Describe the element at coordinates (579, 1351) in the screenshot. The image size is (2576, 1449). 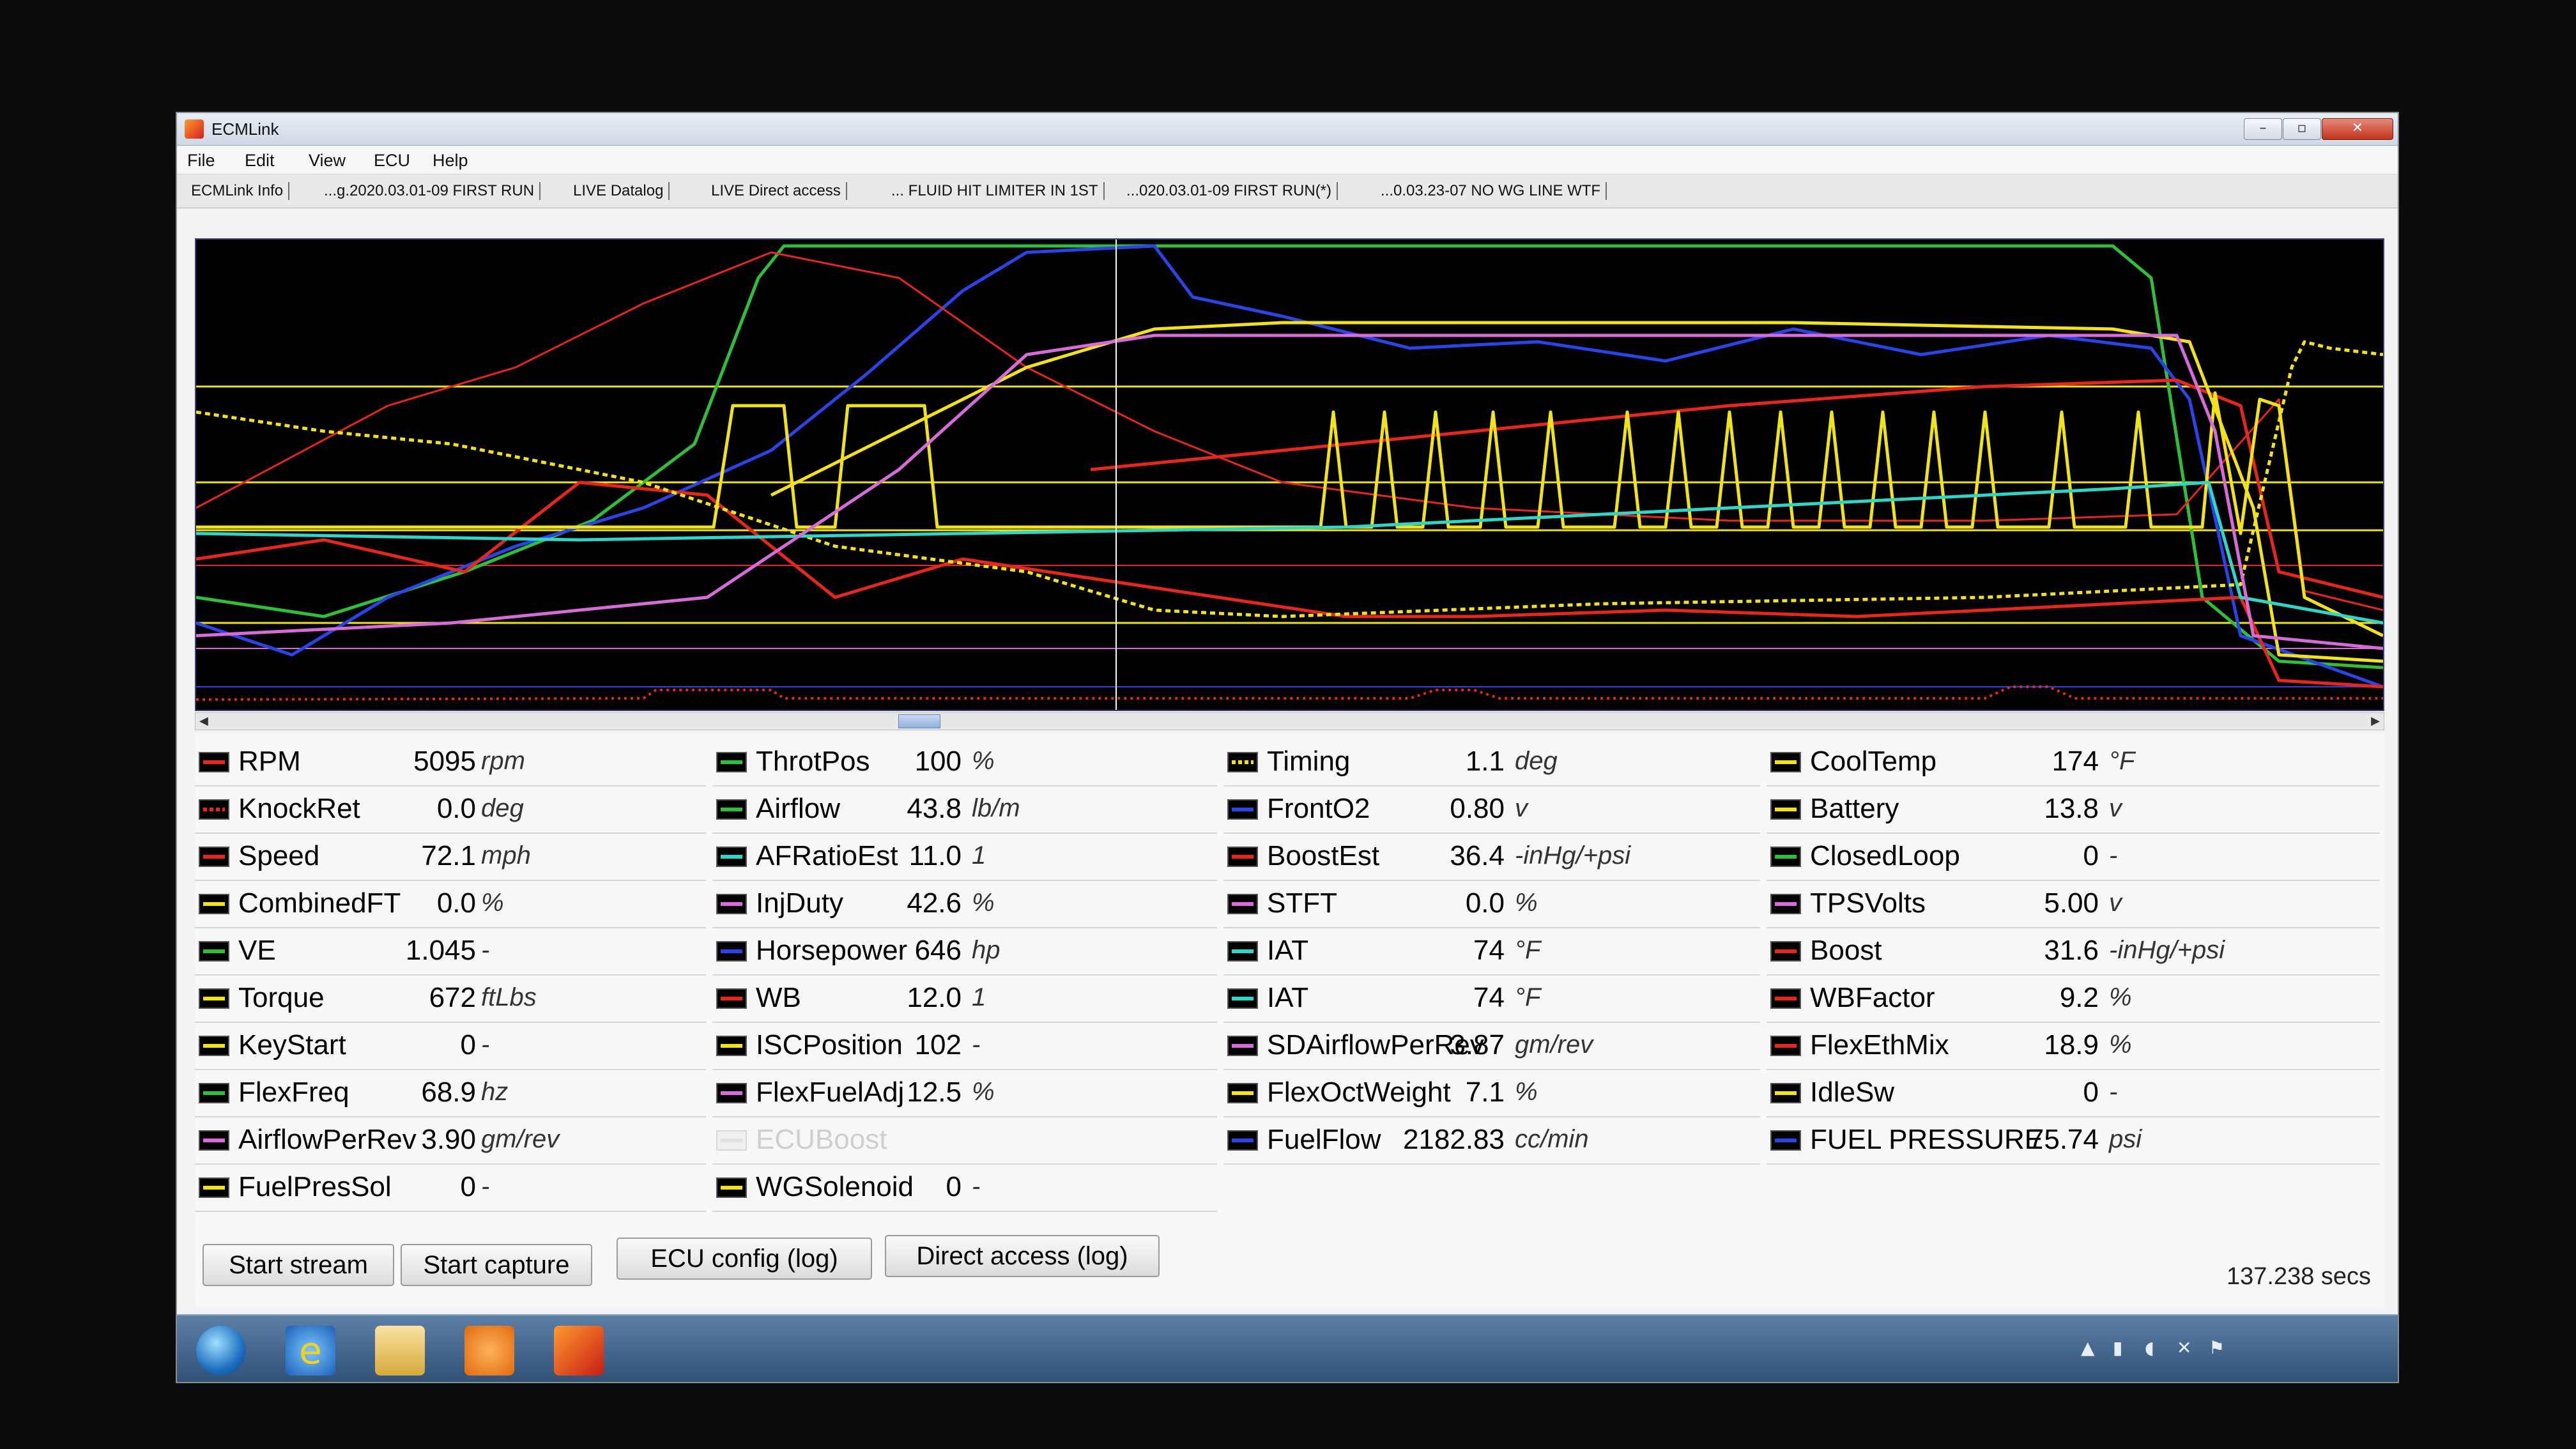
I see `ecmlink-taskbar-icon` at that location.